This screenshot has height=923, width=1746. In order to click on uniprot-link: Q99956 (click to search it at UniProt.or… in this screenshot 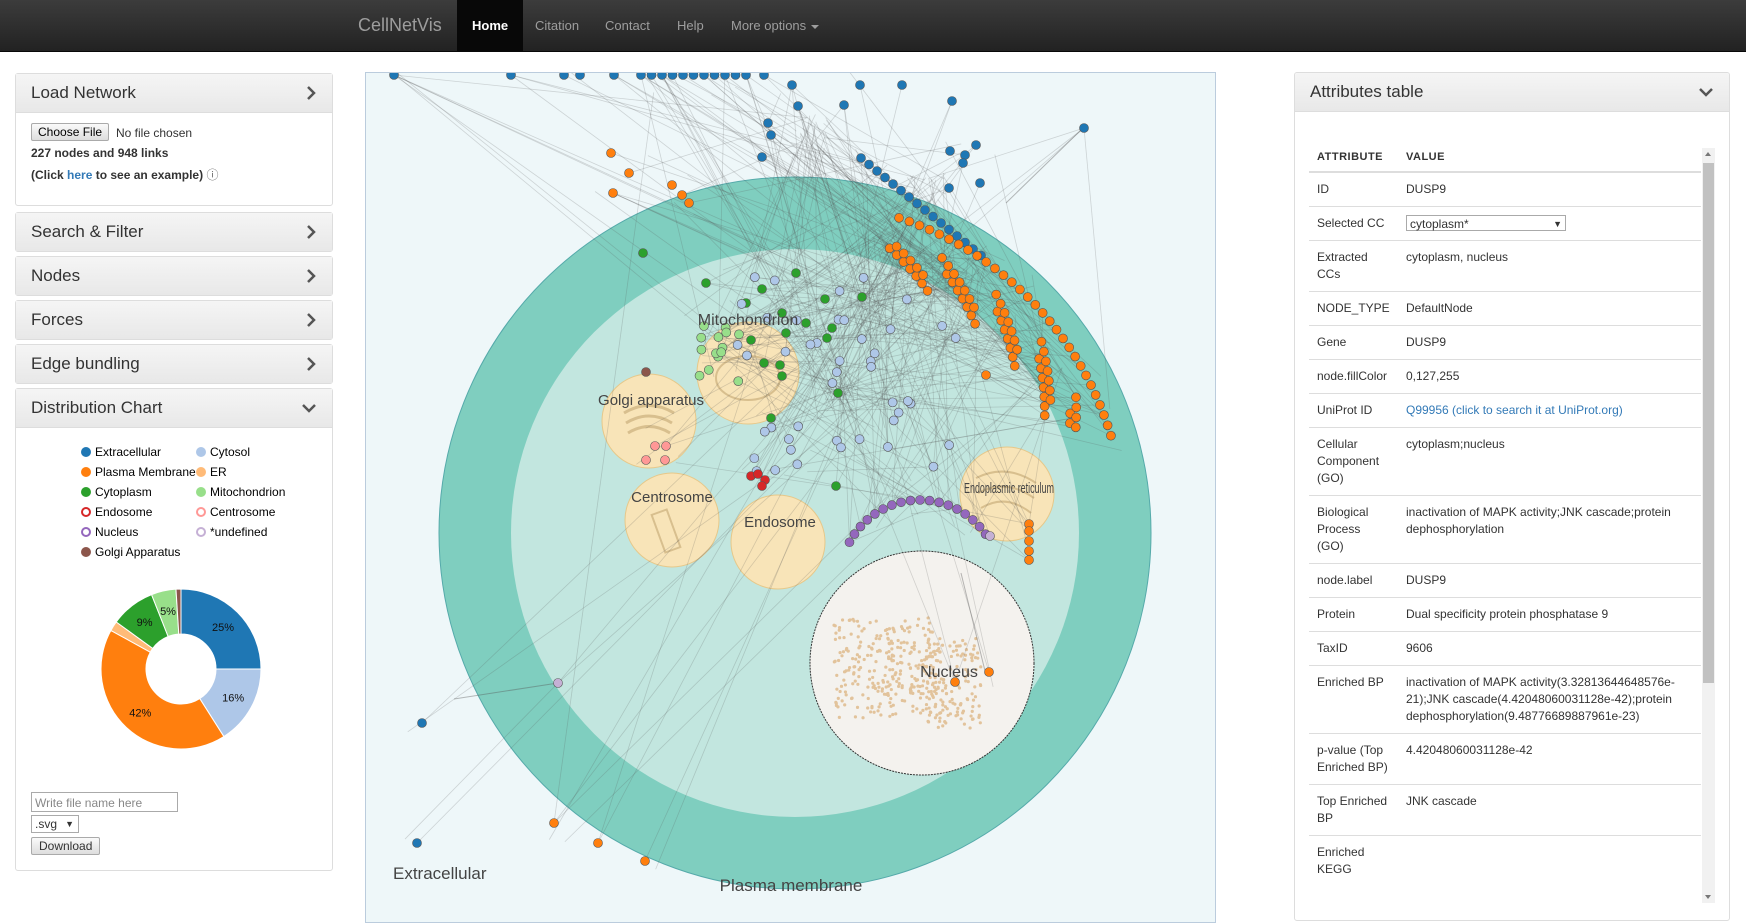, I will do `click(1549, 410)`.